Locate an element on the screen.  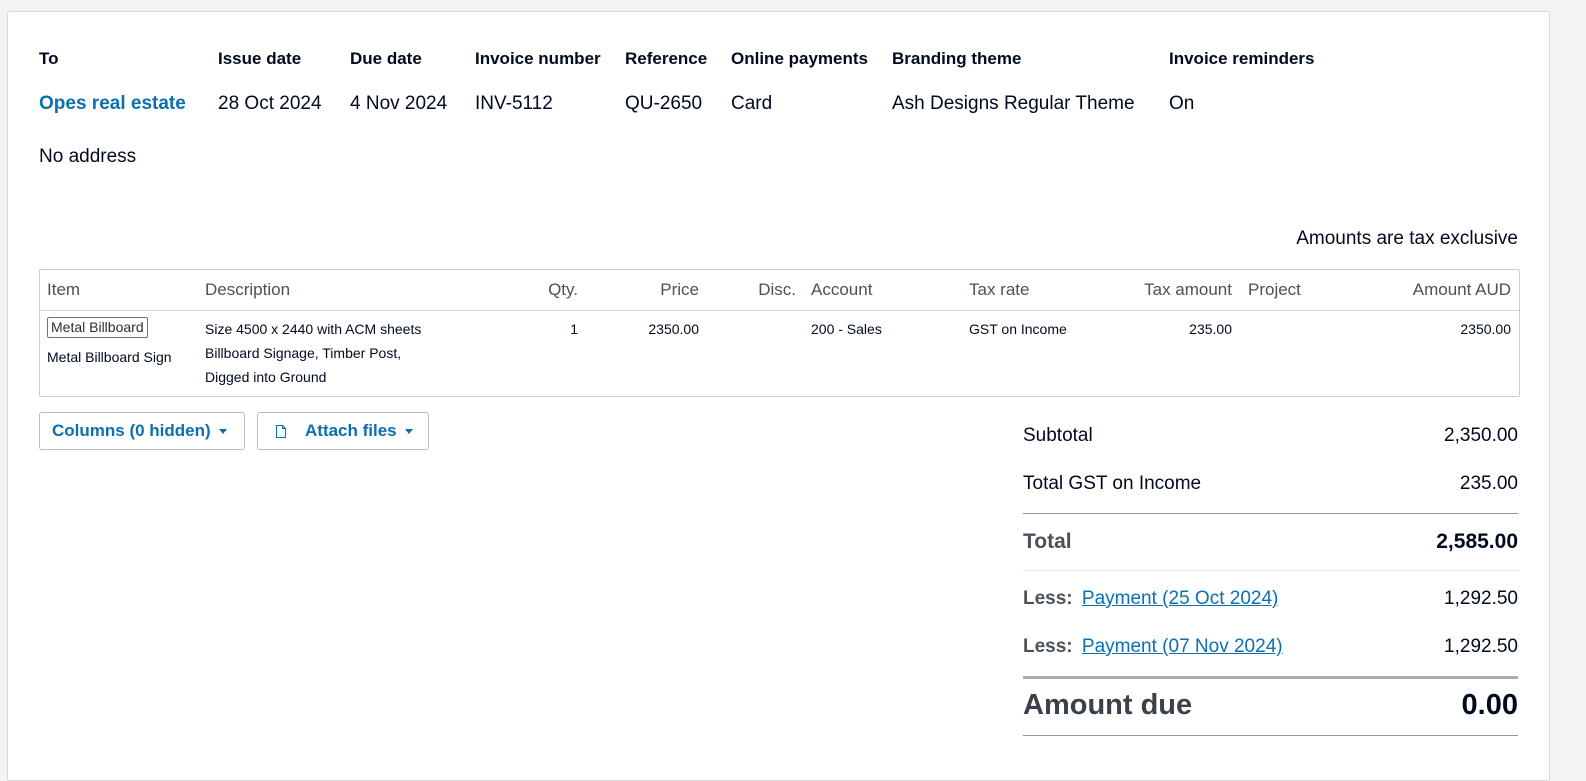
address-text: No address is located at coordinates (88, 156).